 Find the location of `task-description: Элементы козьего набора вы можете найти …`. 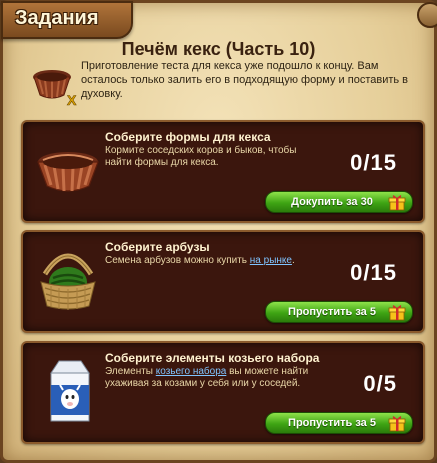

task-description: Элементы козьего набора вы можете найти … is located at coordinates (212, 378).